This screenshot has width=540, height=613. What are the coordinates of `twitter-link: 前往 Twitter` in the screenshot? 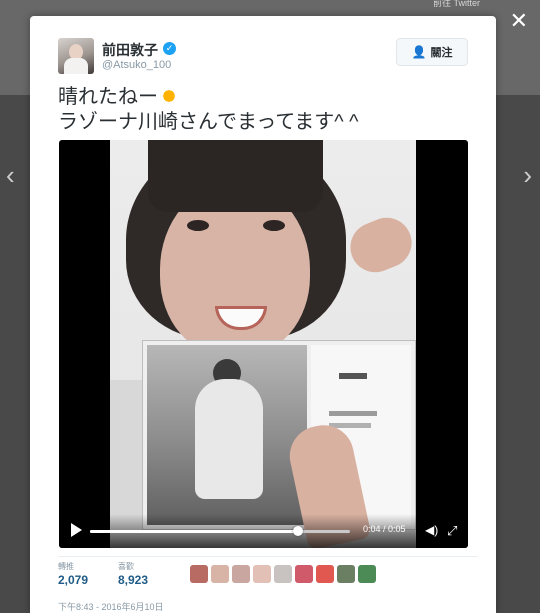 It's located at (456, 4).